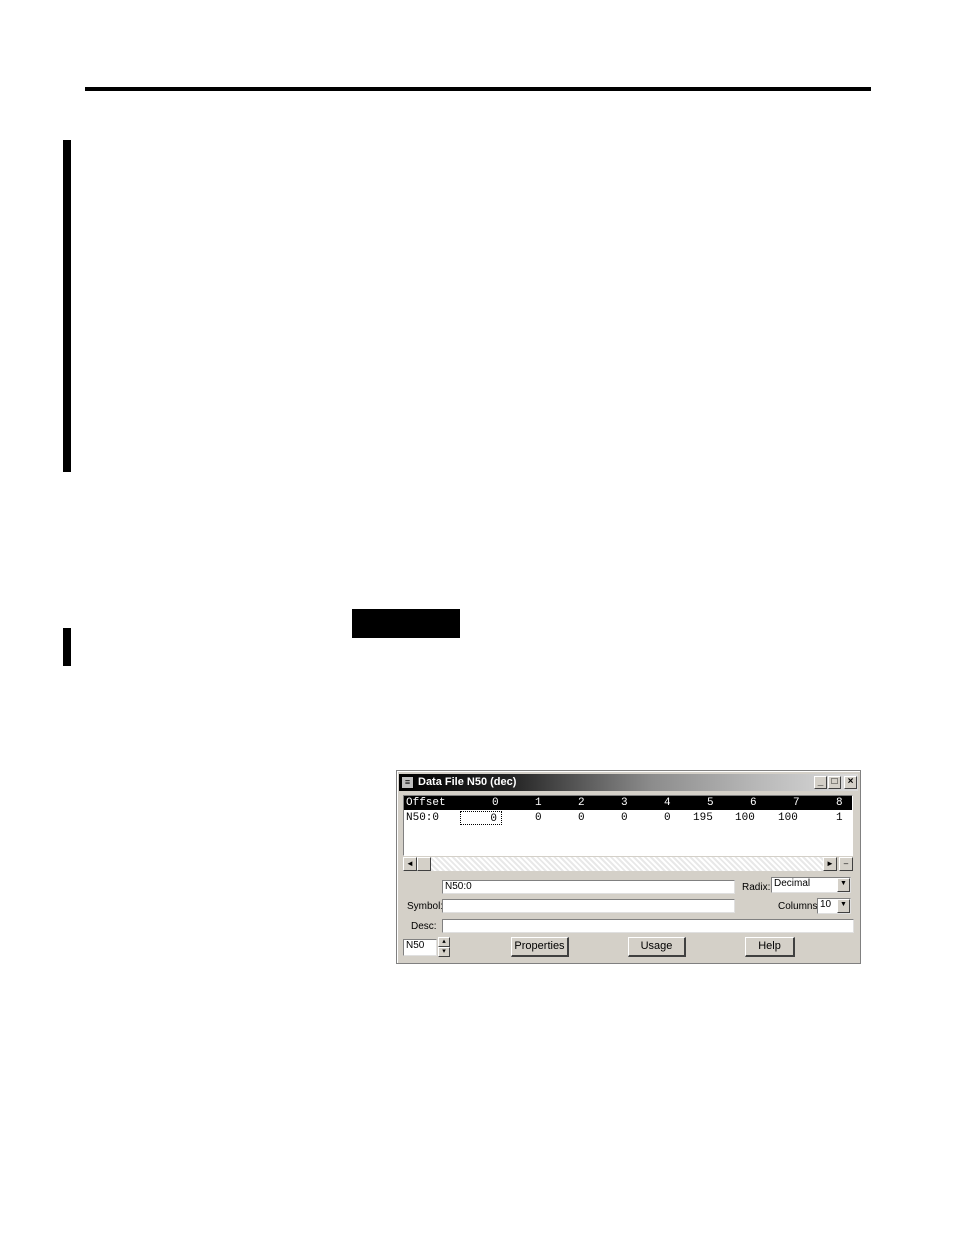  What do you see at coordinates (67, 647) in the screenshot?
I see `change-bar-lower` at bounding box center [67, 647].